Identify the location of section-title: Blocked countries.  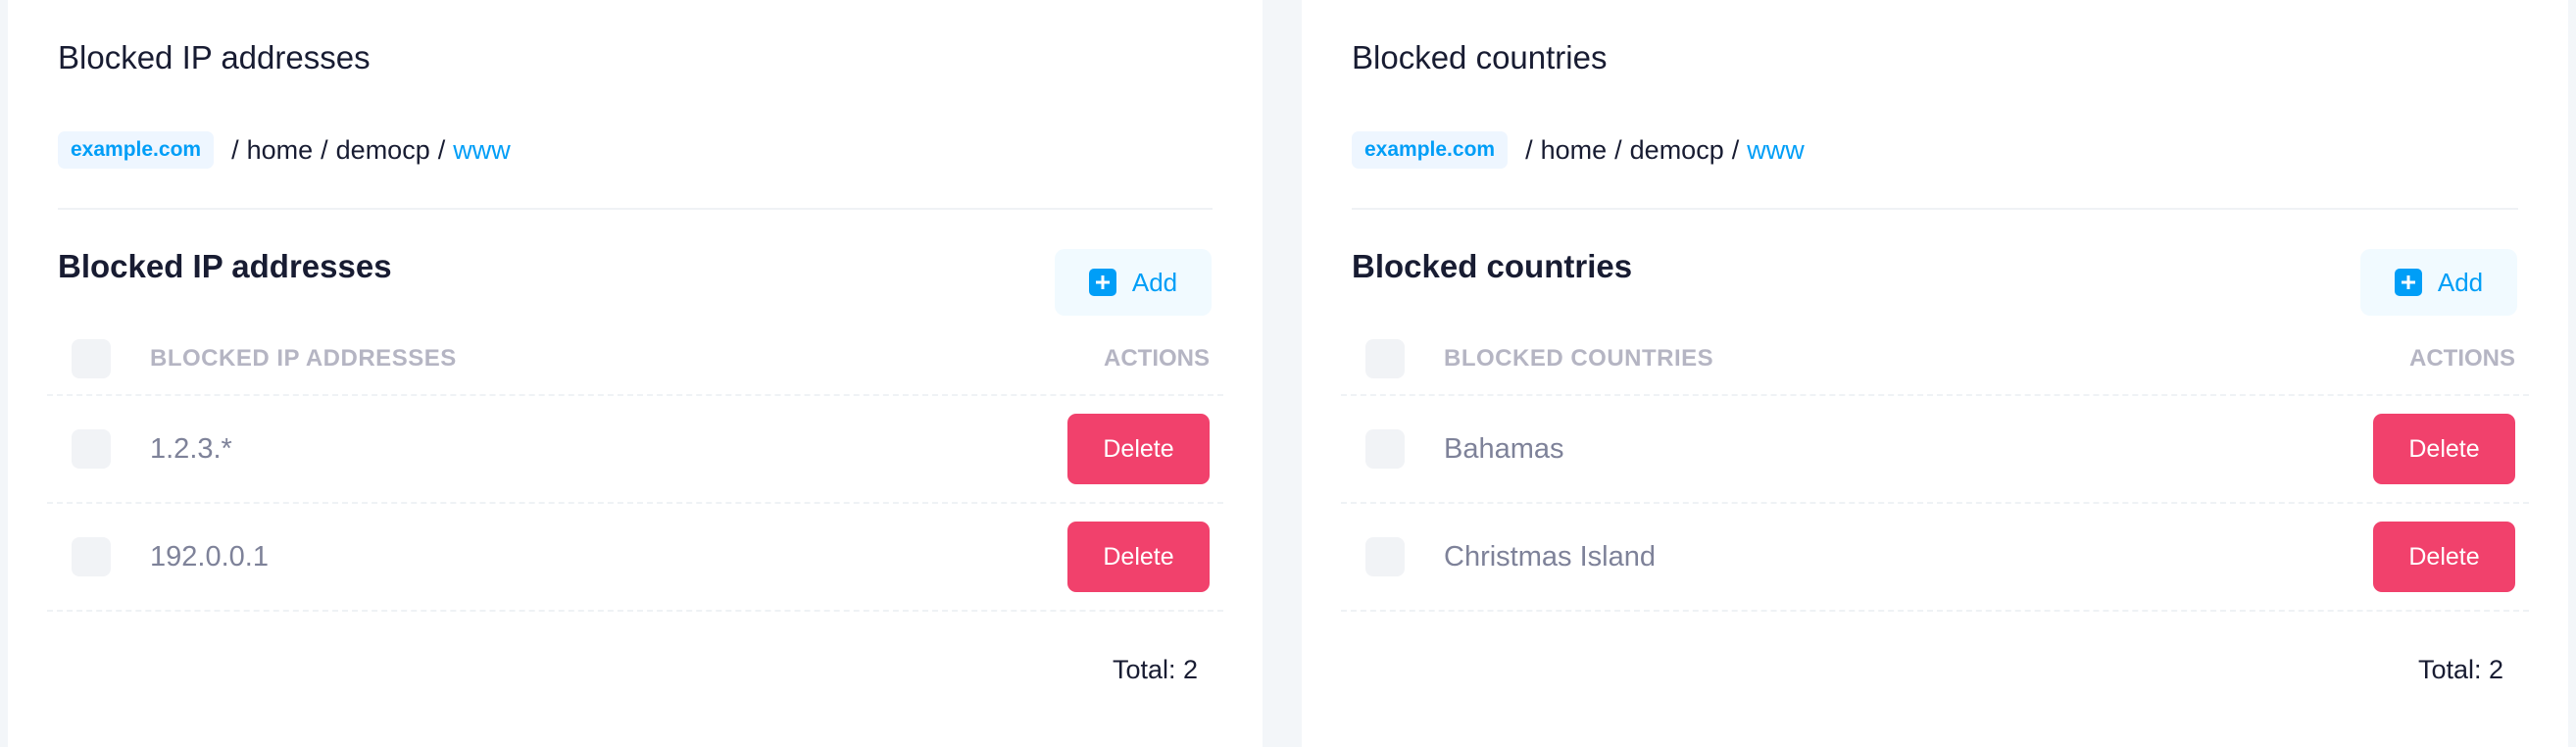
(1492, 266).